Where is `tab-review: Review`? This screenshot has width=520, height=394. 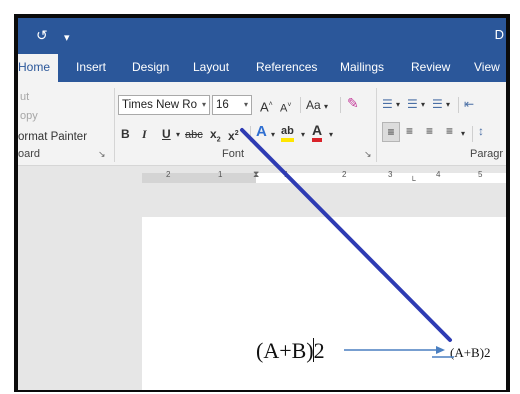
tab-review: Review is located at coordinates (430, 68).